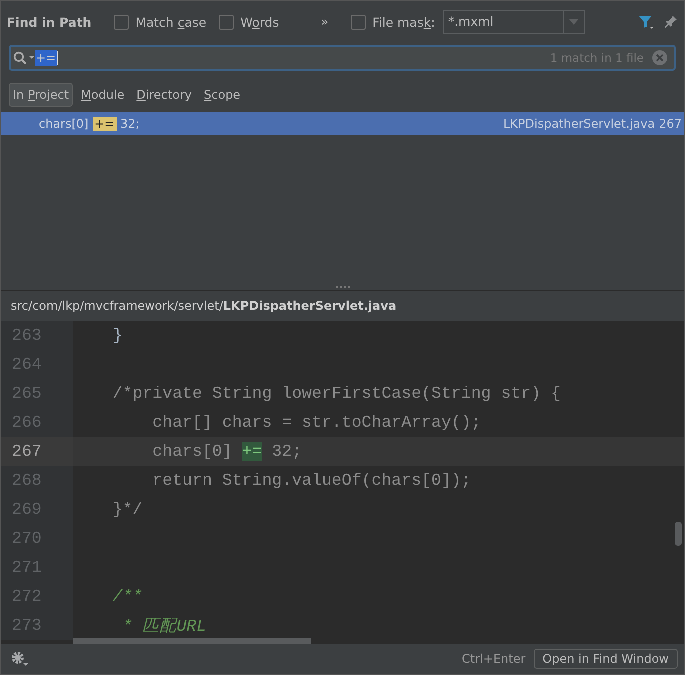 The width and height of the screenshot is (685, 675). I want to click on shortcut-hint: Ctrl+Enter, so click(494, 659).